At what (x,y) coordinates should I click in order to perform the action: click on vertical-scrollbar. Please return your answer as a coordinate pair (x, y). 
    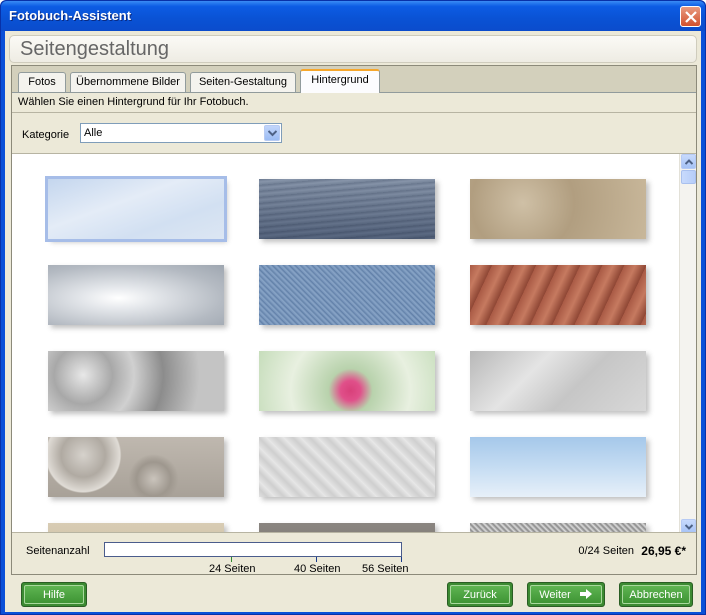
    Looking at the image, I should click on (687, 343).